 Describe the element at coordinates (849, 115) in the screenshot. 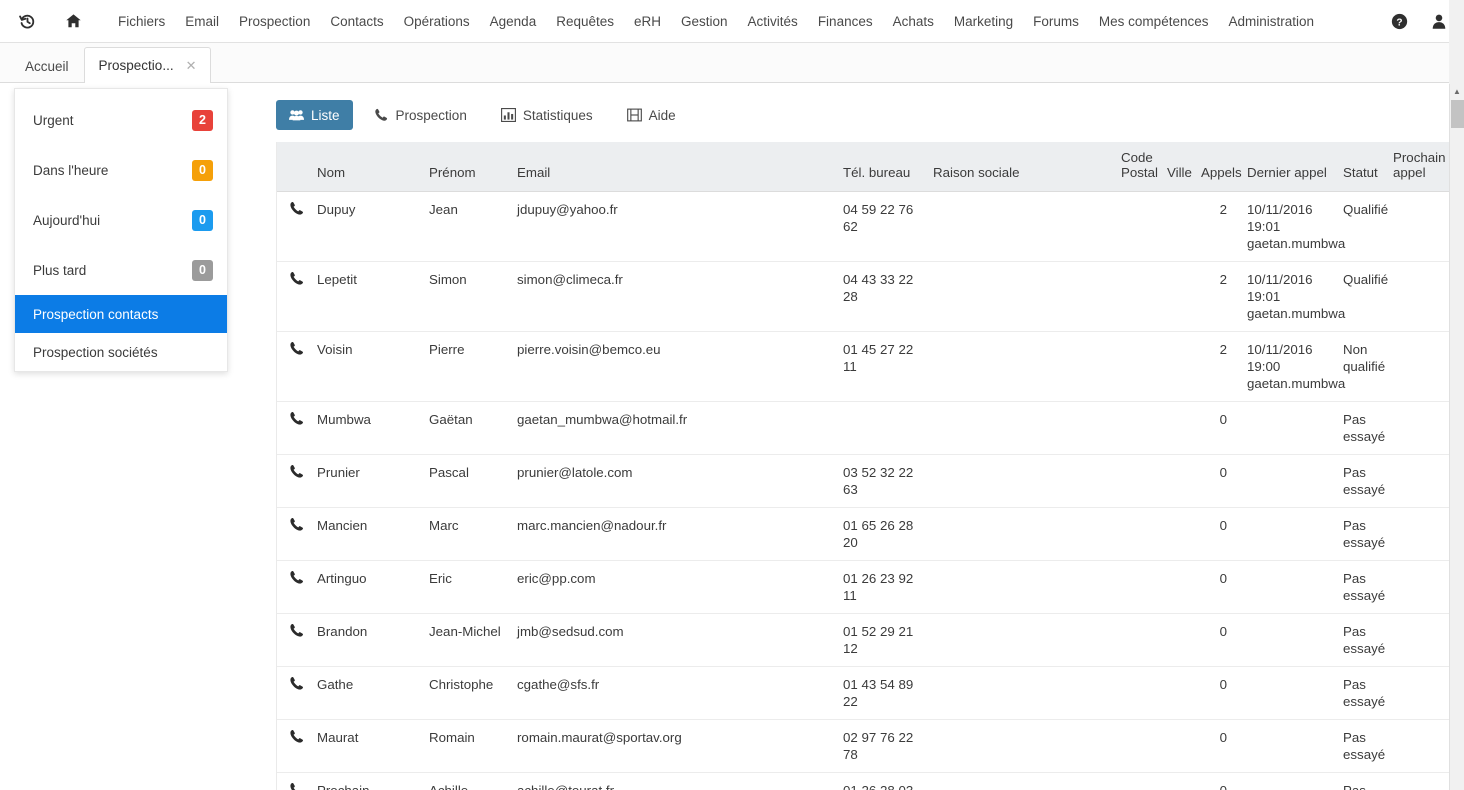

I see `content-toolbar: Liste Prospection Statistiques Aide` at that location.